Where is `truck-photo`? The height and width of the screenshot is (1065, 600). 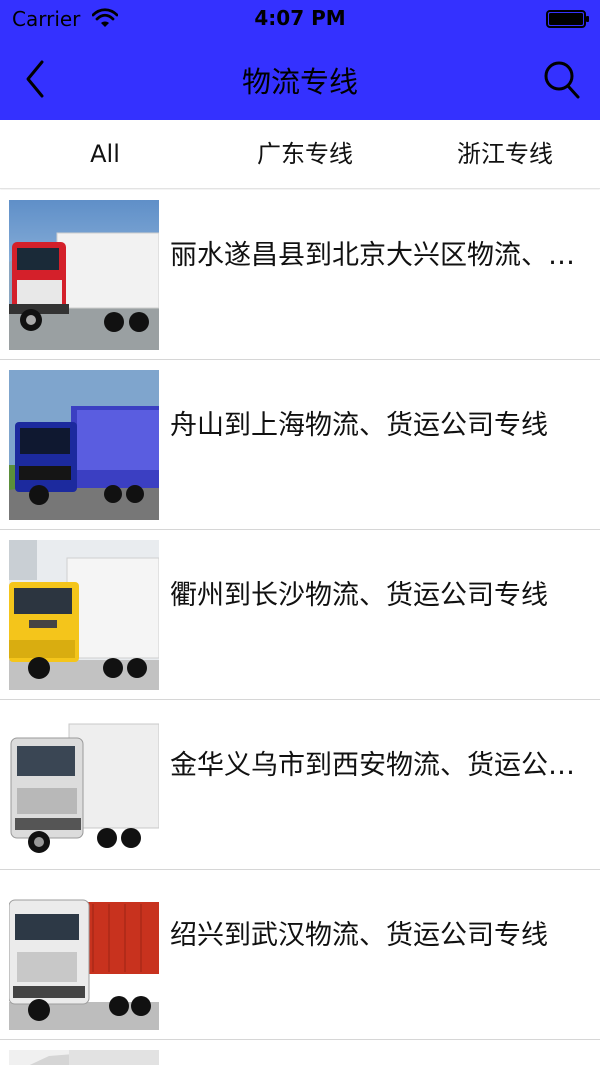
truck-photo is located at coordinates (84, 1057).